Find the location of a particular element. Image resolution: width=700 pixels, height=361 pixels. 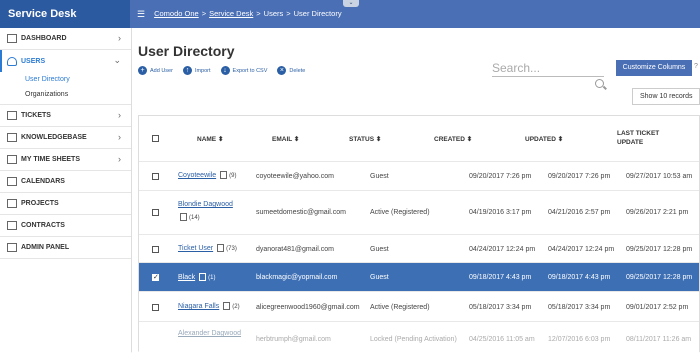

sidebar-subitem-user-directory: User Directory is located at coordinates (65, 79).